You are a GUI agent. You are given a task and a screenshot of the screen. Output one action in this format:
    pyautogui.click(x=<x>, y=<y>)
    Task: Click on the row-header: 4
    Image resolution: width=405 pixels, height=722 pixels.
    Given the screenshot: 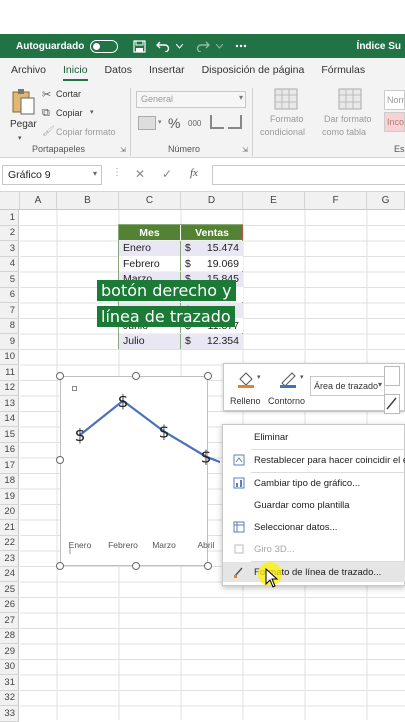 What is the action you would take?
    pyautogui.click(x=9, y=264)
    